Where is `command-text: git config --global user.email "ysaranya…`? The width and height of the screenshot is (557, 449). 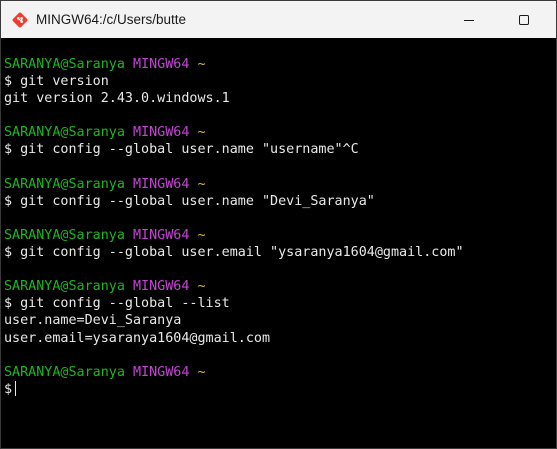 command-text: git config --global user.email "ysaranya… is located at coordinates (242, 253).